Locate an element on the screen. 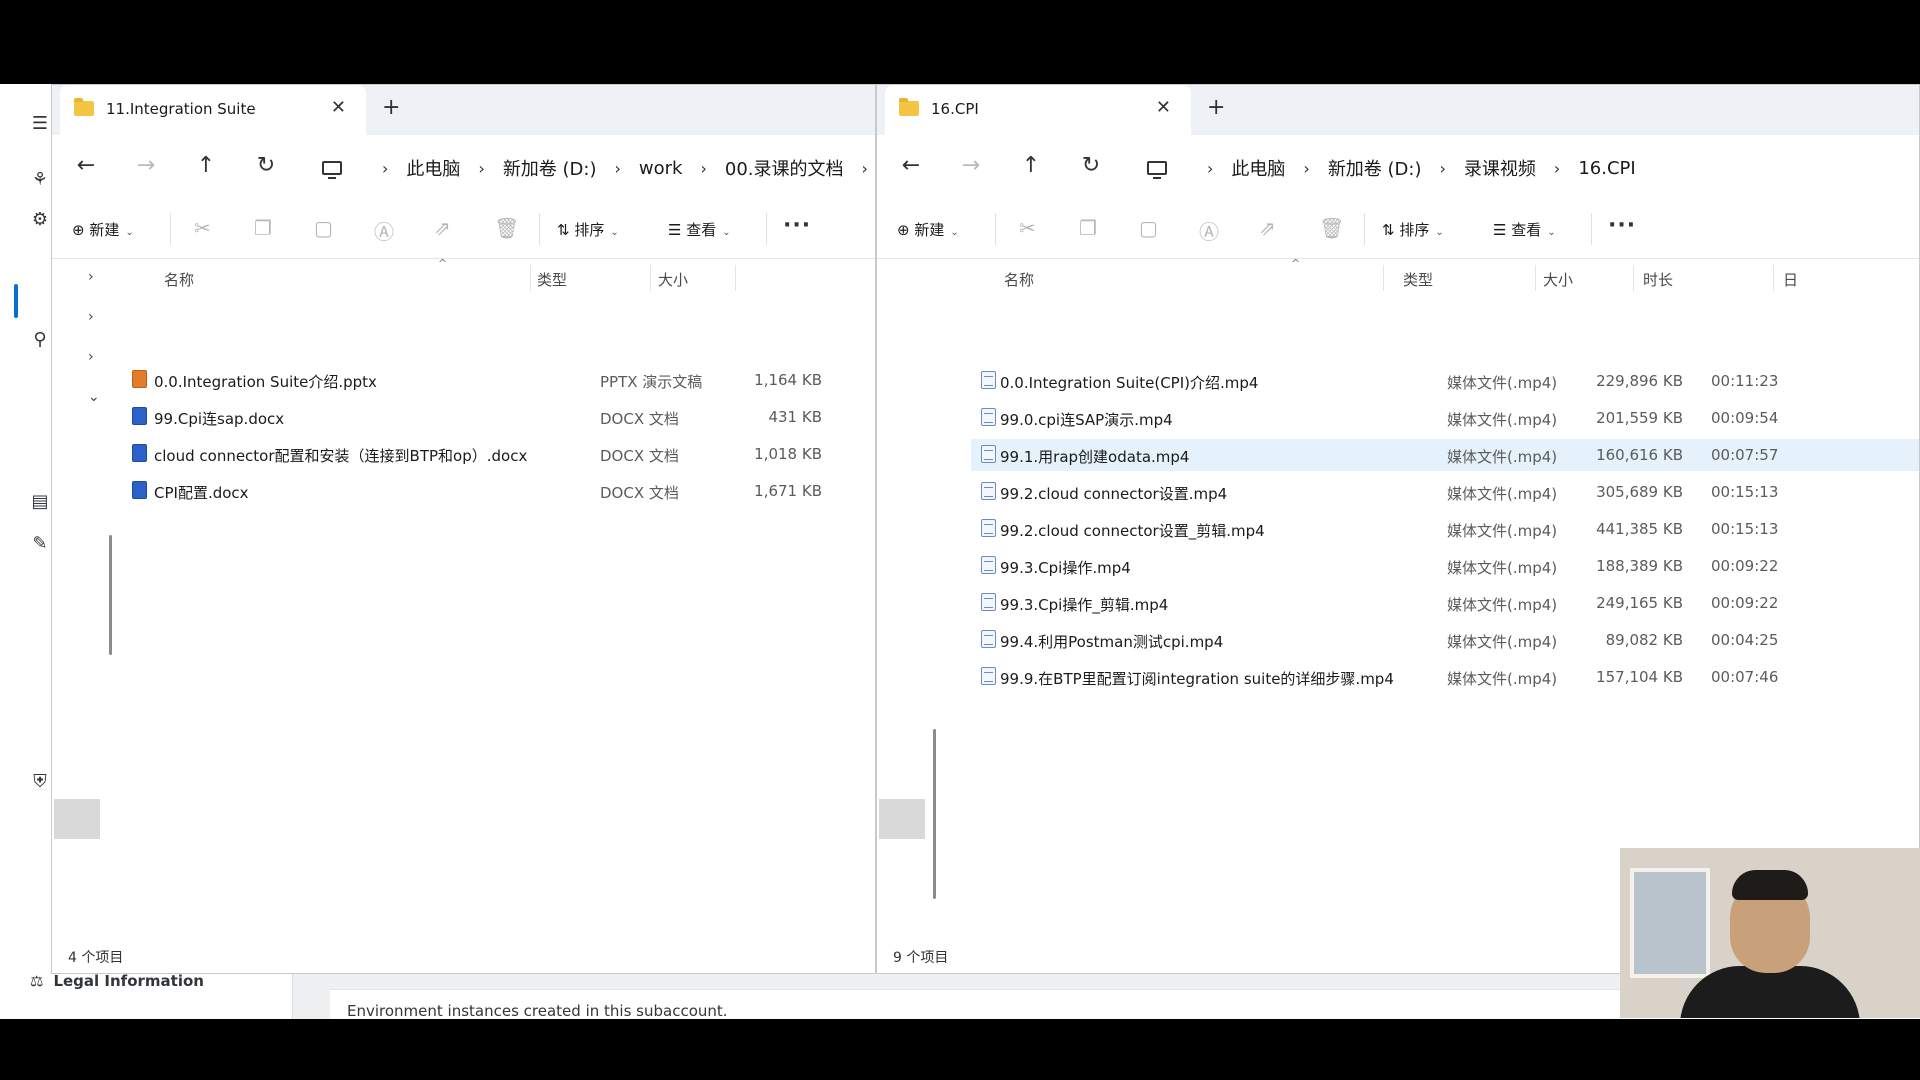 Image resolution: width=1920 pixels, height=1080 pixels. column-header: ^ 名称 类型 大小 时长 日 is located at coordinates (1433, 275).